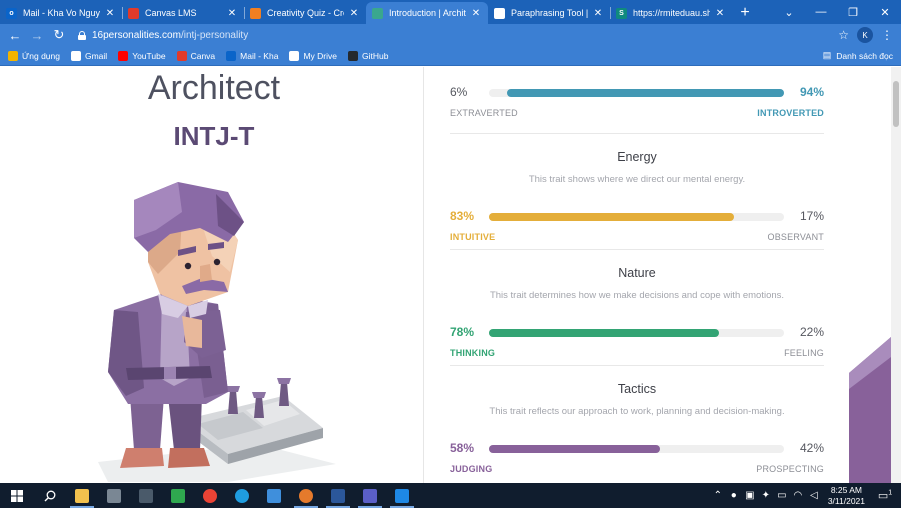  What do you see at coordinates (142, 55) in the screenshot?
I see `bookmark-item: YouTube` at bounding box center [142, 55].